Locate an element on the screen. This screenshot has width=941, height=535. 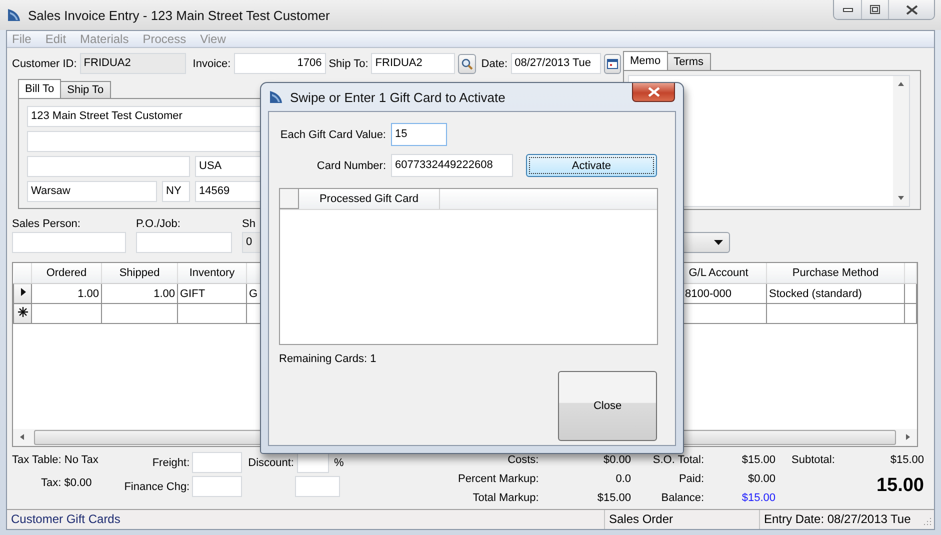
calendar-button is located at coordinates (612, 64).